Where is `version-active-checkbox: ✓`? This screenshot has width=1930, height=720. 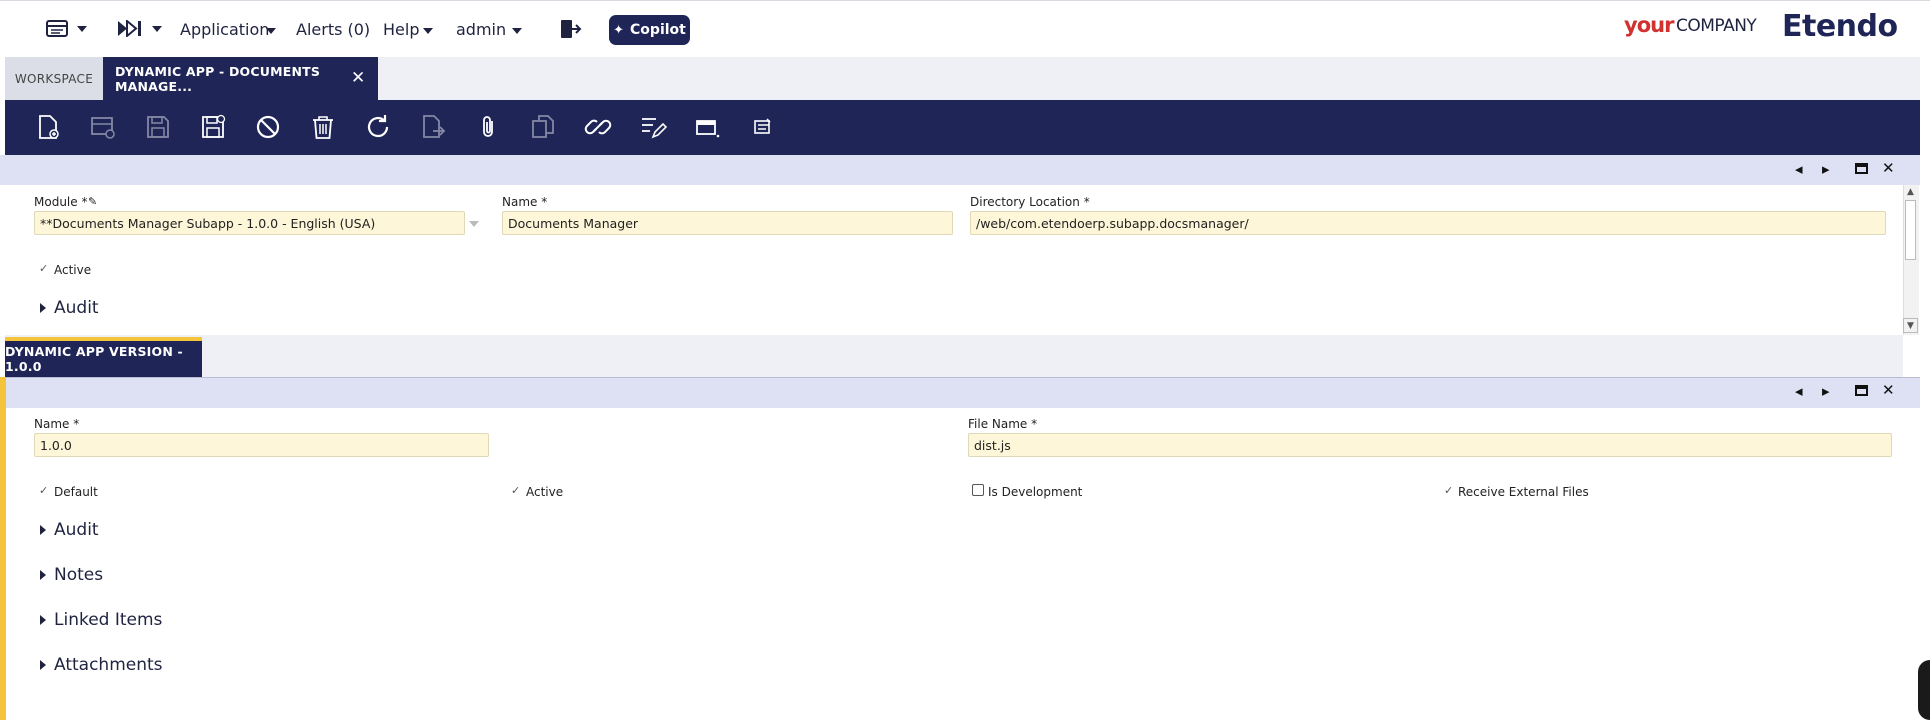 version-active-checkbox: ✓ is located at coordinates (515, 490).